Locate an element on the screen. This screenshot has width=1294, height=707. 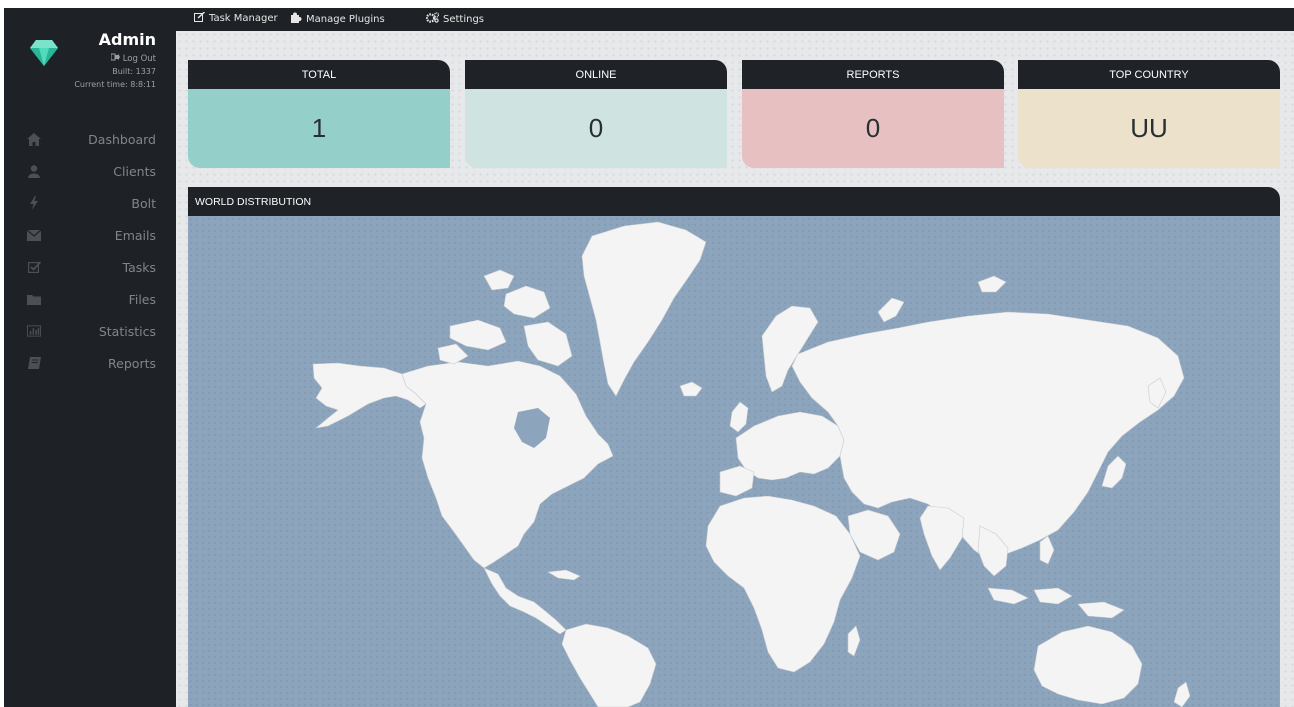
home-icon is located at coordinates (34, 139).